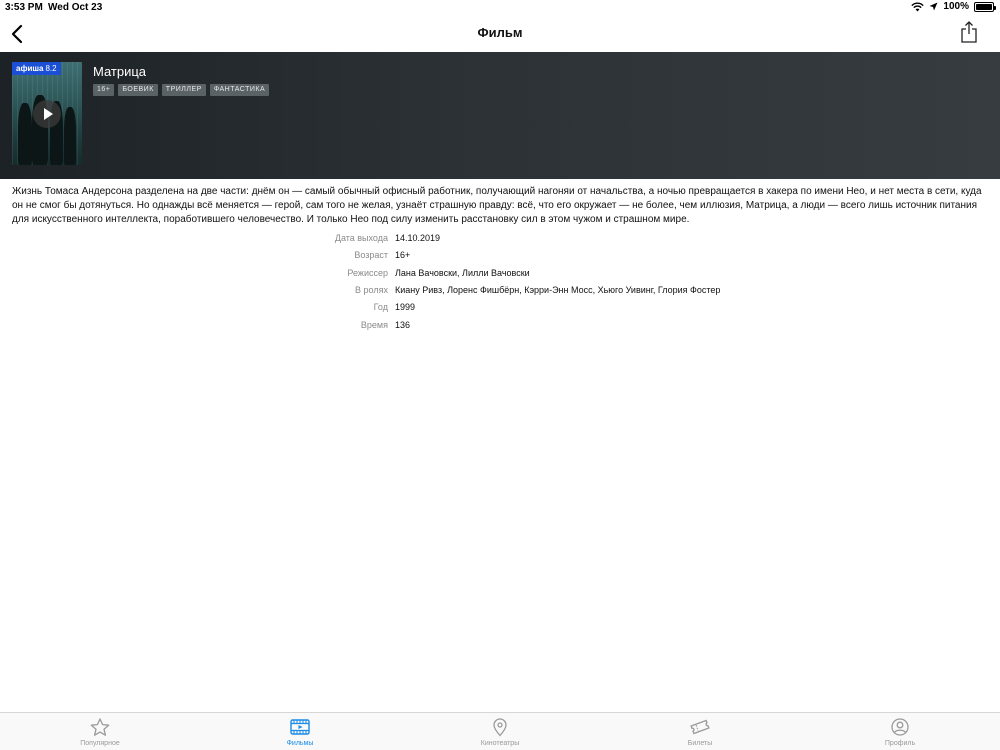 The width and height of the screenshot is (1000, 750). Describe the element at coordinates (30, 68) in the screenshot. I see `rating-brand: афиша` at that location.